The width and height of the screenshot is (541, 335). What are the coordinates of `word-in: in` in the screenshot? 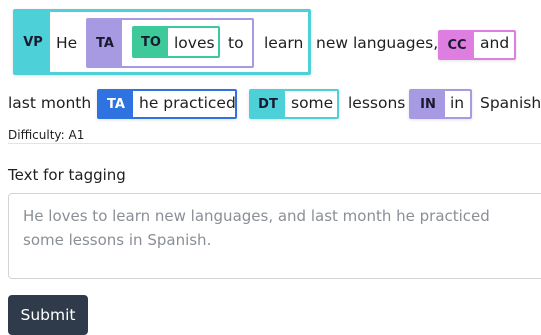 It's located at (457, 103).